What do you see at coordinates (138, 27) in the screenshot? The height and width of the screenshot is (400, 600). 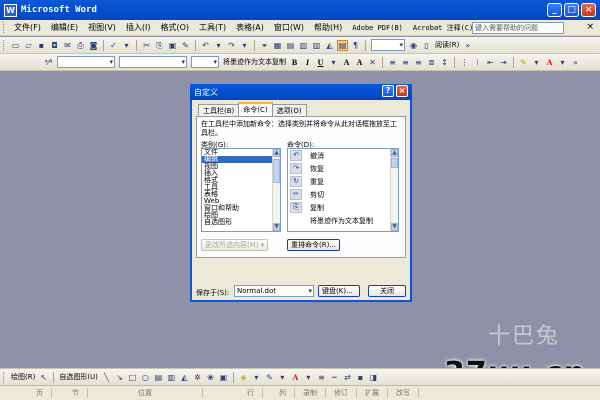 I see `menu-insert: 插入(I)` at bounding box center [138, 27].